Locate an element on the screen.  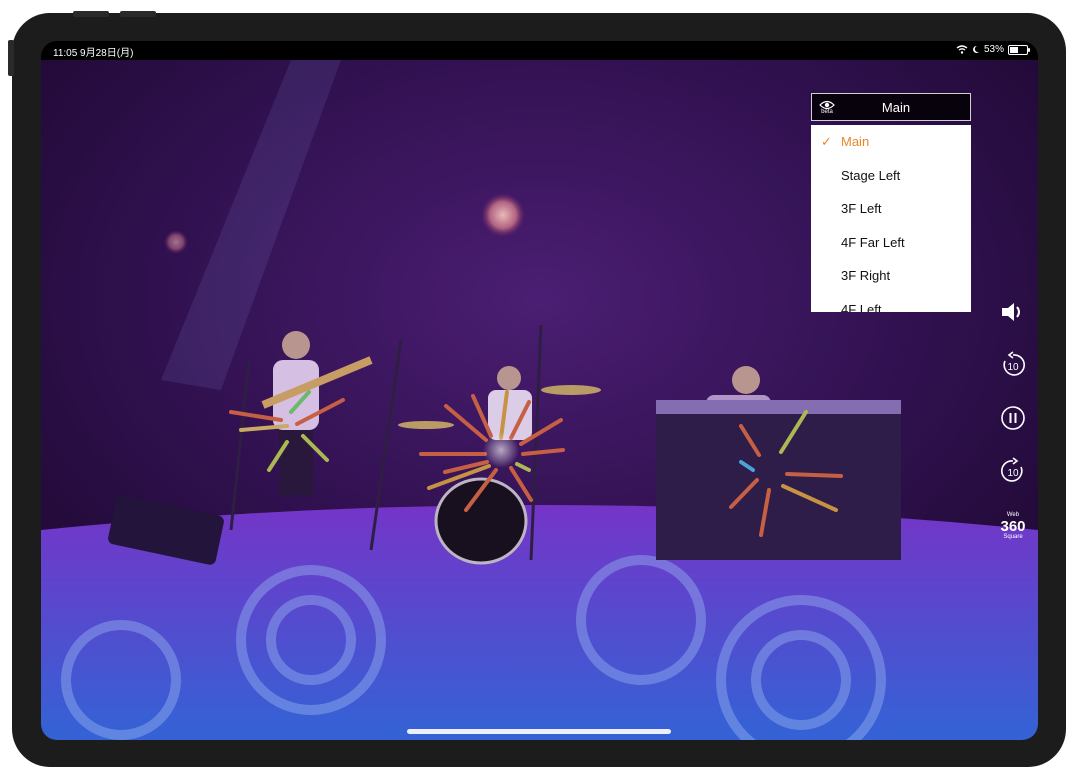
camera-option-label: 4F Left is located at coordinates (861, 306).